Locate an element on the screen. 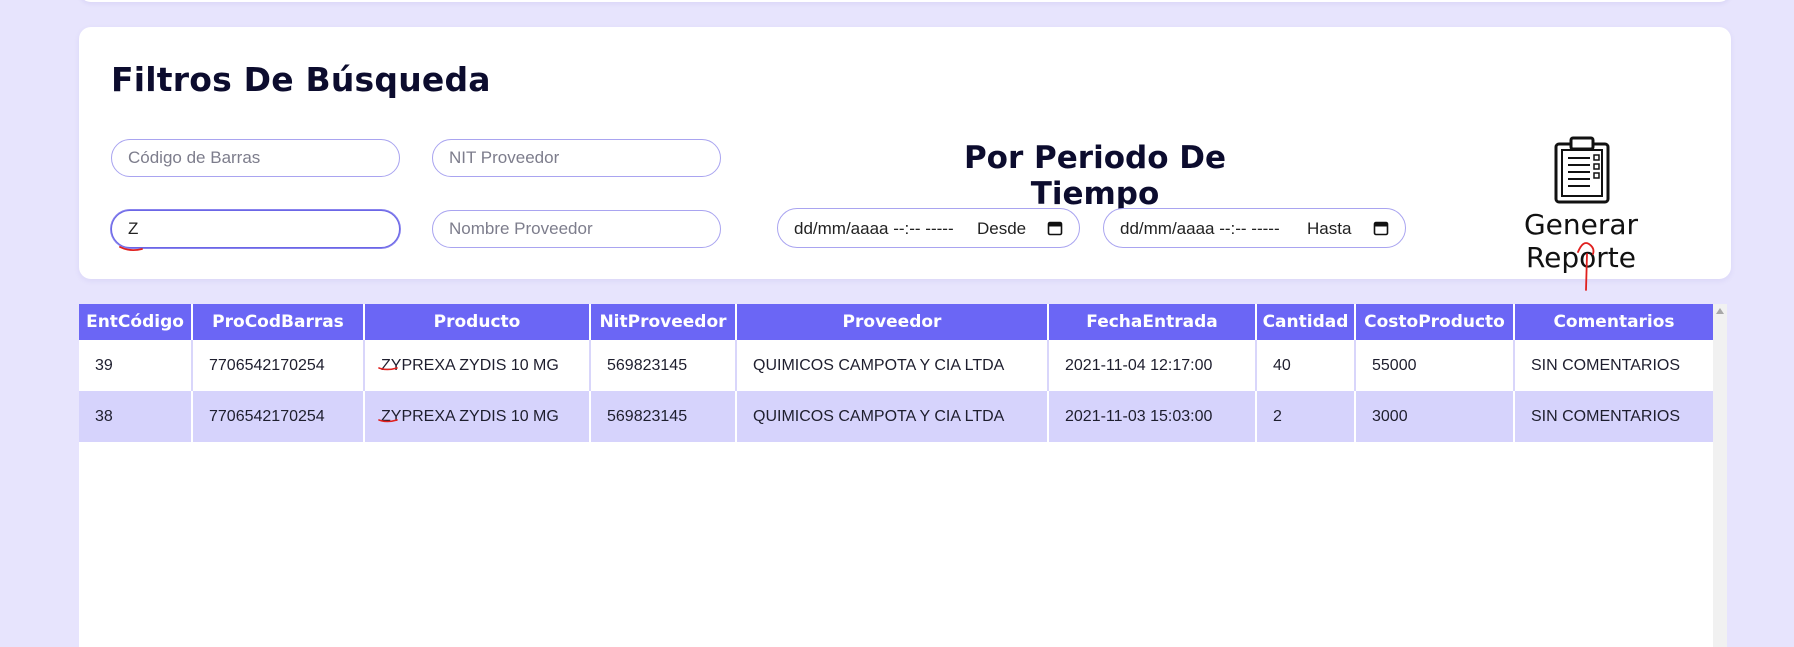 Image resolution: width=1794 pixels, height=647 pixels. column-header: Producto is located at coordinates (477, 322).